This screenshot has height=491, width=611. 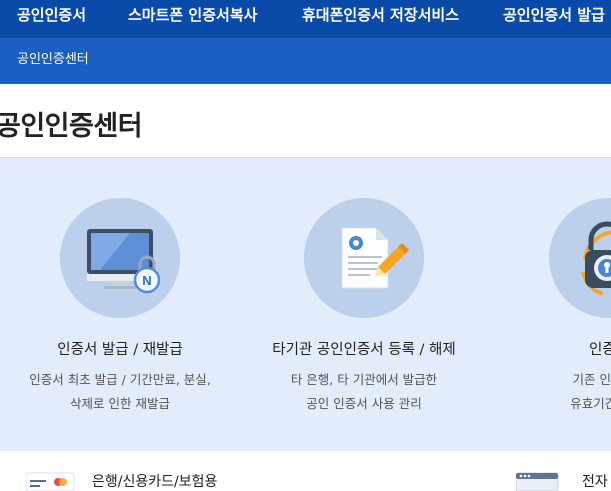 I want to click on nav-item-phone-storage: 휴대폰인증서 저장서비스, so click(x=380, y=19).